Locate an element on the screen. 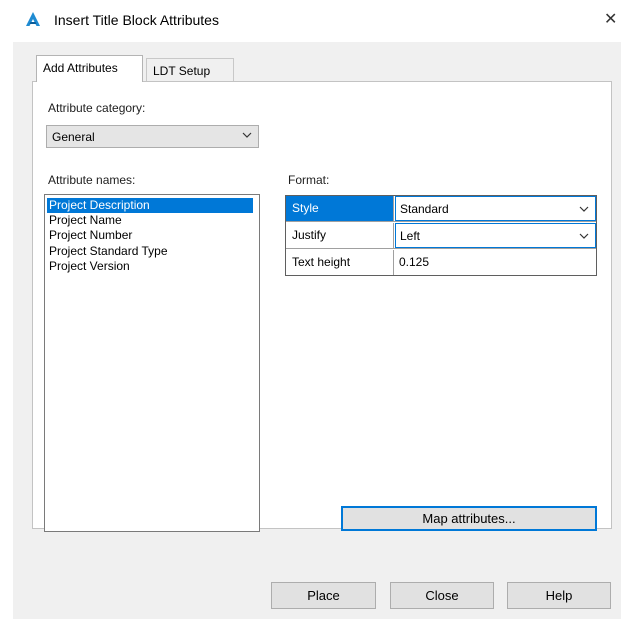 This screenshot has width=621, height=619. format-key-style: Style is located at coordinates (340, 208).